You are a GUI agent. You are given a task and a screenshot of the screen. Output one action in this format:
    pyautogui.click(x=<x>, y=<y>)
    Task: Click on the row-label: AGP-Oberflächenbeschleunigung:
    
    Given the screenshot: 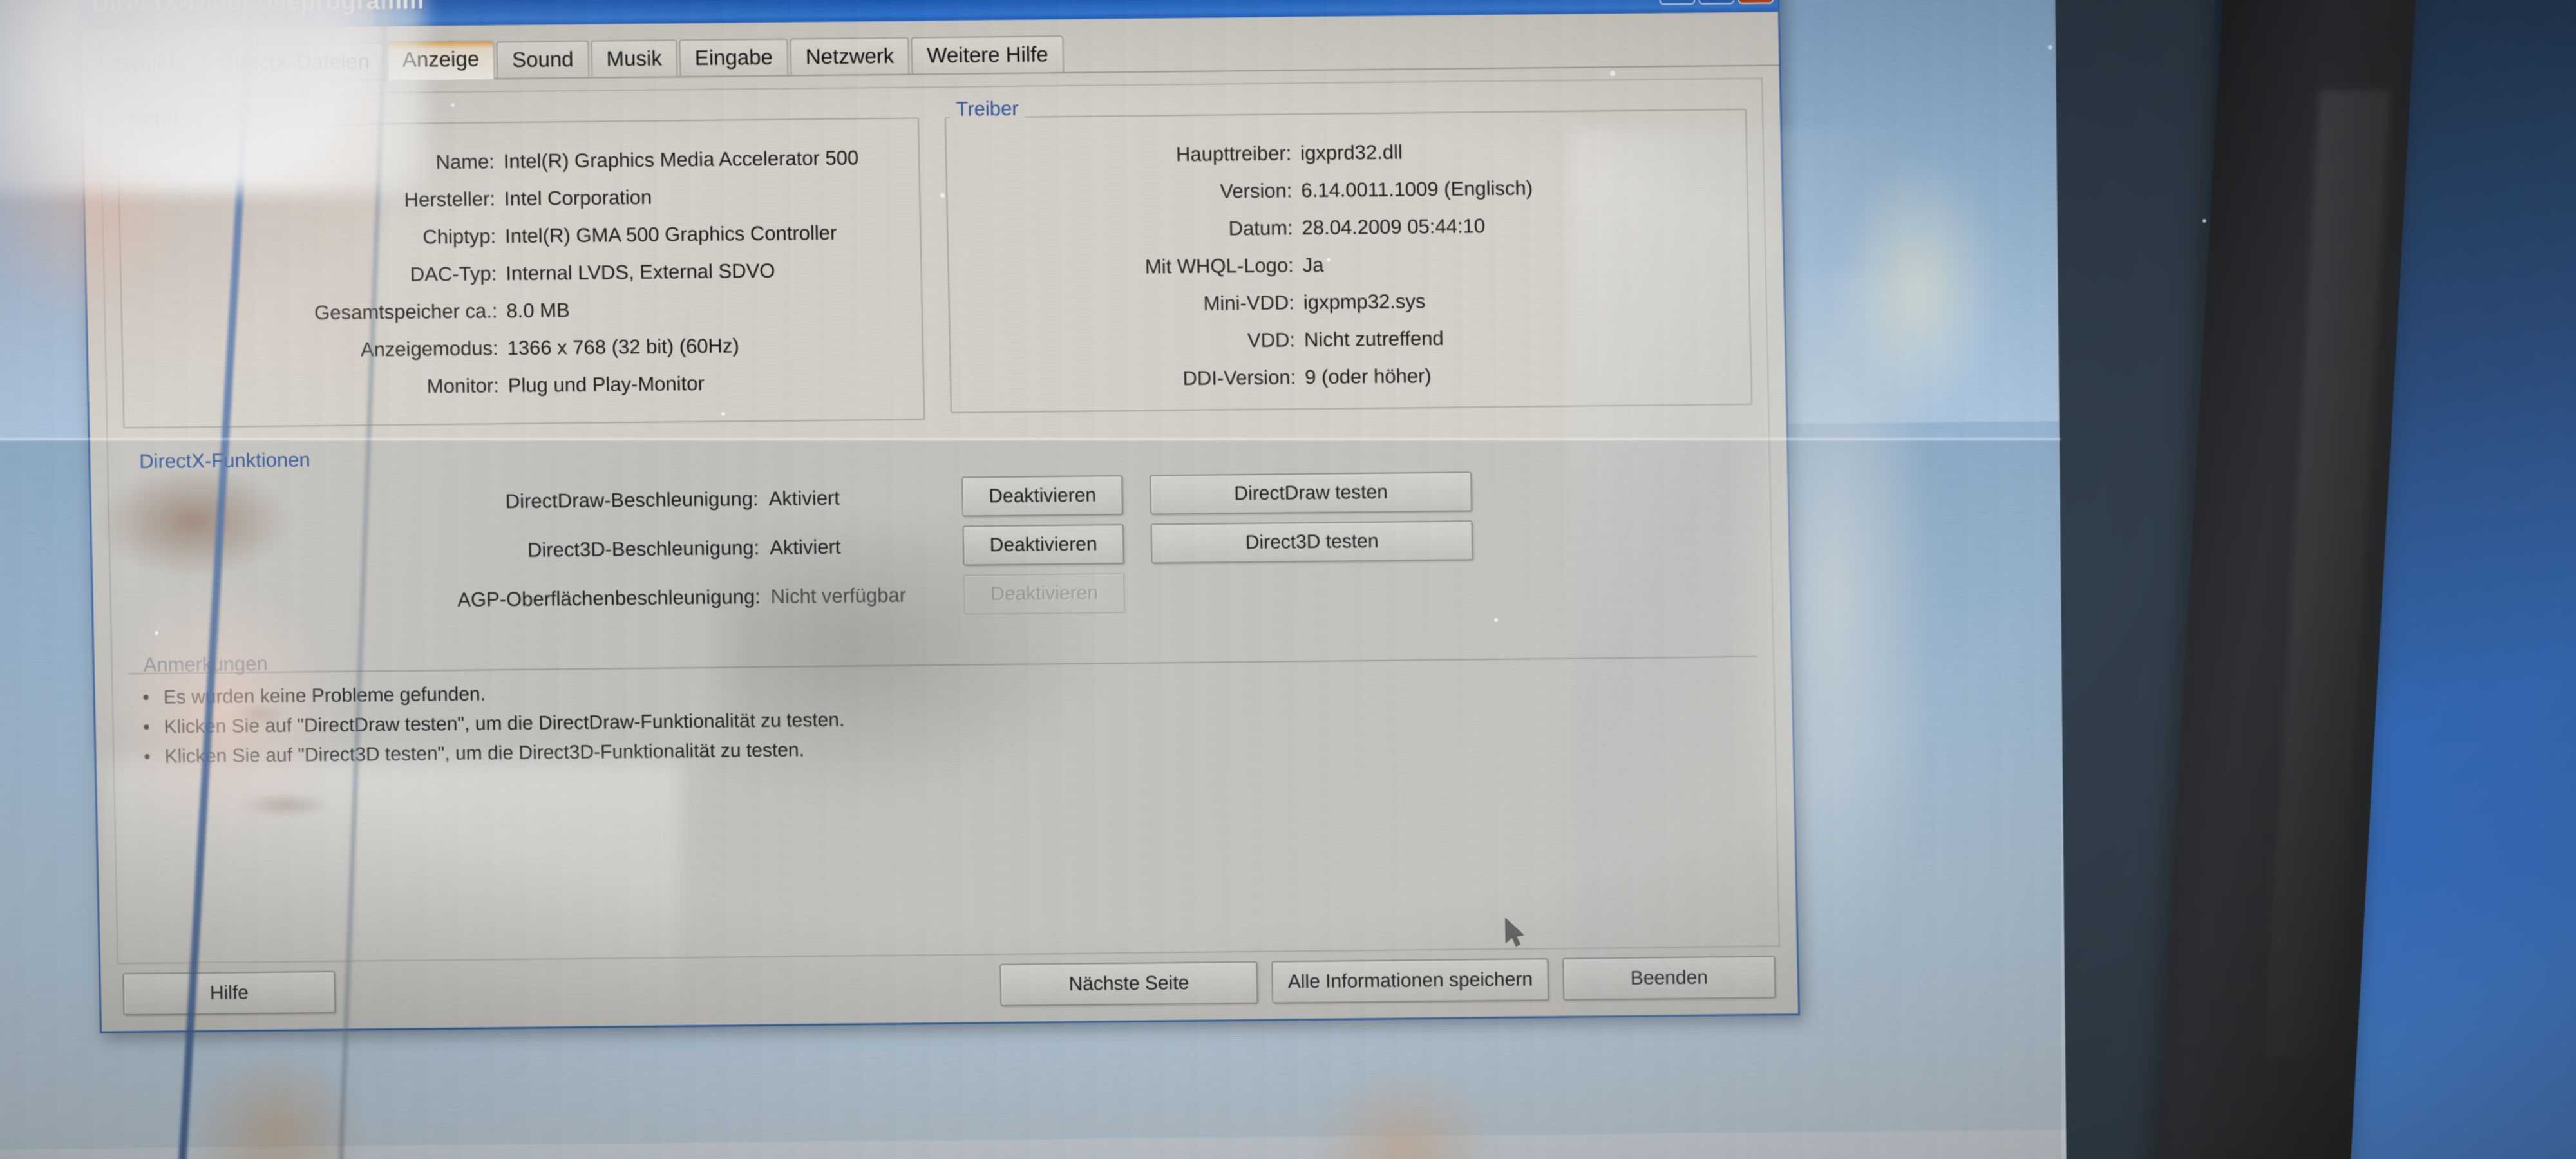 What is the action you would take?
    pyautogui.click(x=609, y=598)
    